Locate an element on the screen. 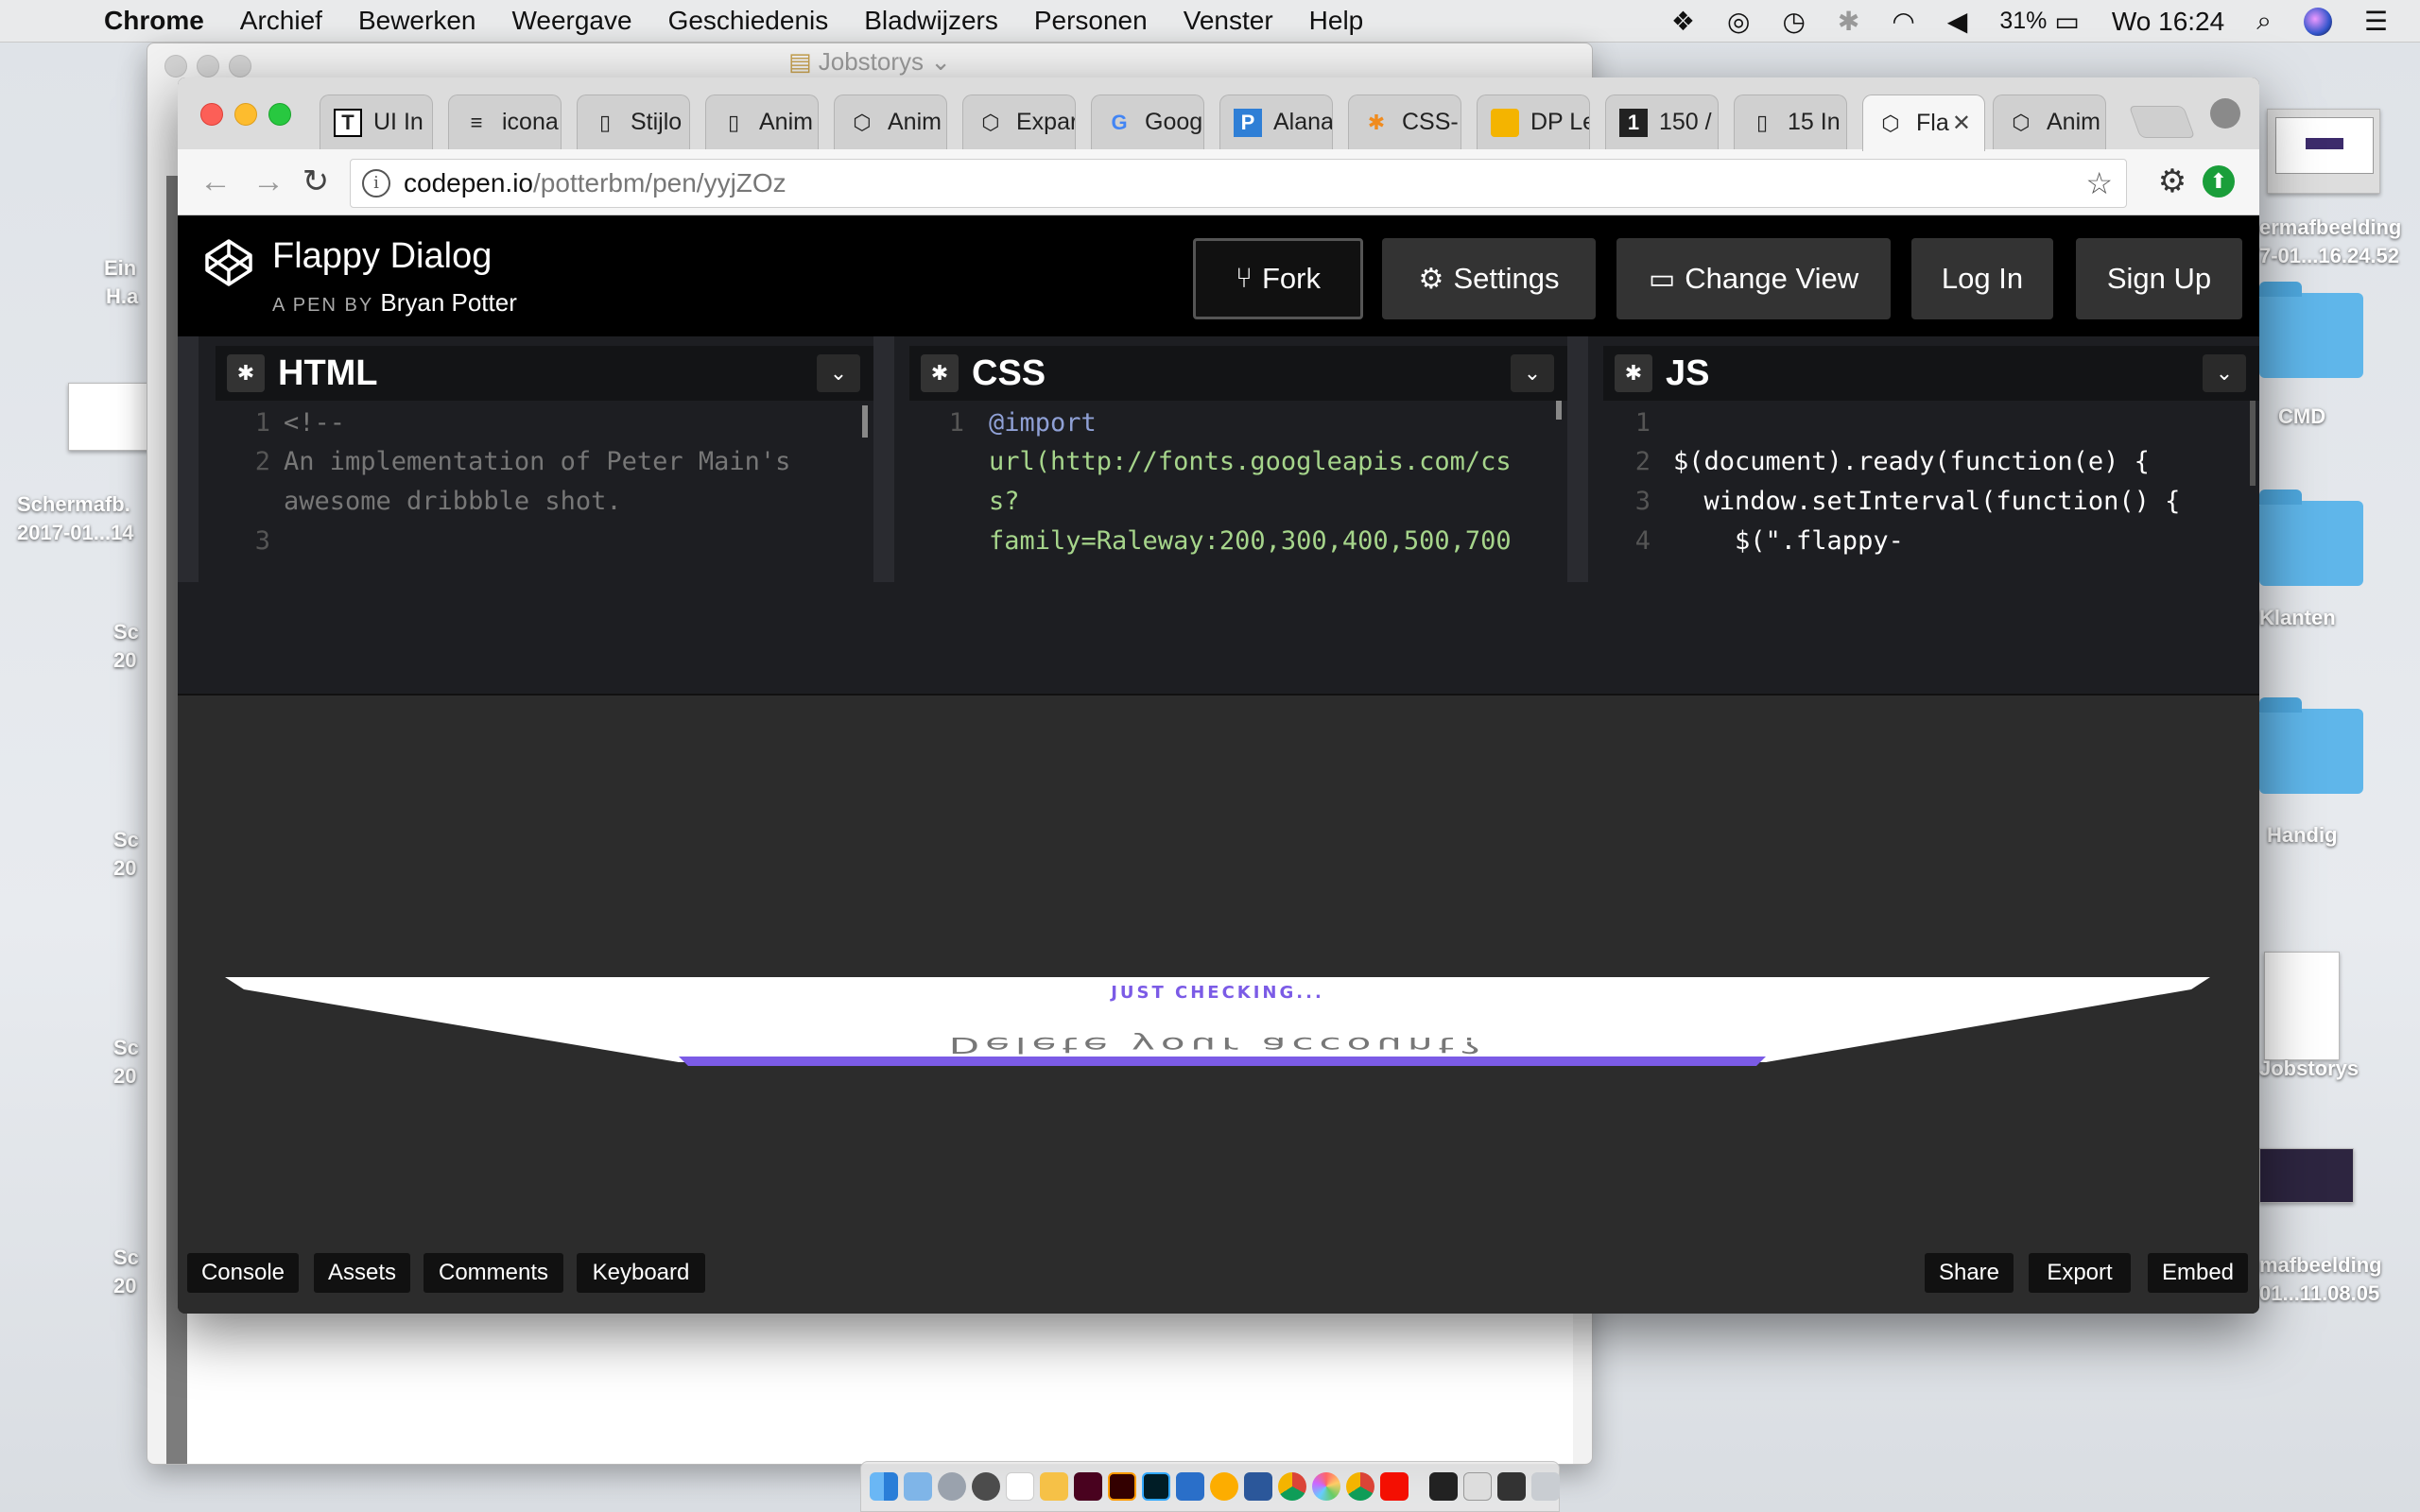 This screenshot has height=1512, width=2420. finder-icon is located at coordinates (884, 1486).